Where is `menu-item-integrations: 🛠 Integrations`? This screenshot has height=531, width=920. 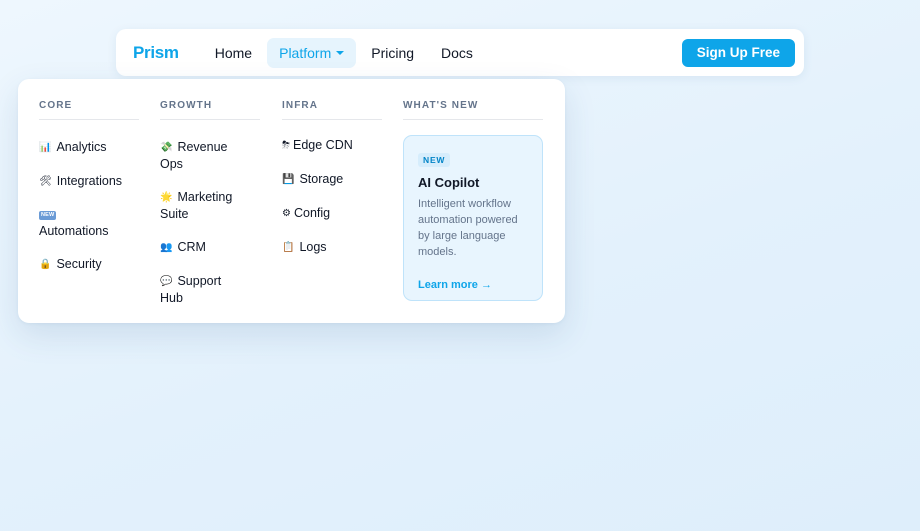
menu-item-integrations: 🛠 Integrations is located at coordinates (89, 181).